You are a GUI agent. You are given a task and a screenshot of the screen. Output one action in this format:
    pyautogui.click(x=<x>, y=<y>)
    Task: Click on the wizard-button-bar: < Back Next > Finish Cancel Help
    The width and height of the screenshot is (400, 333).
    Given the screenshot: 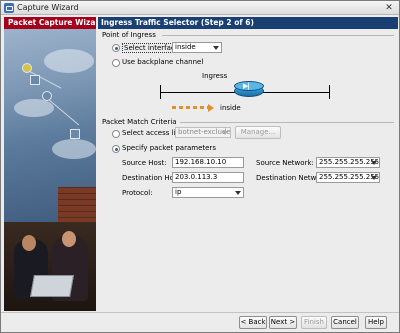 What is the action you would take?
    pyautogui.click(x=200, y=322)
    